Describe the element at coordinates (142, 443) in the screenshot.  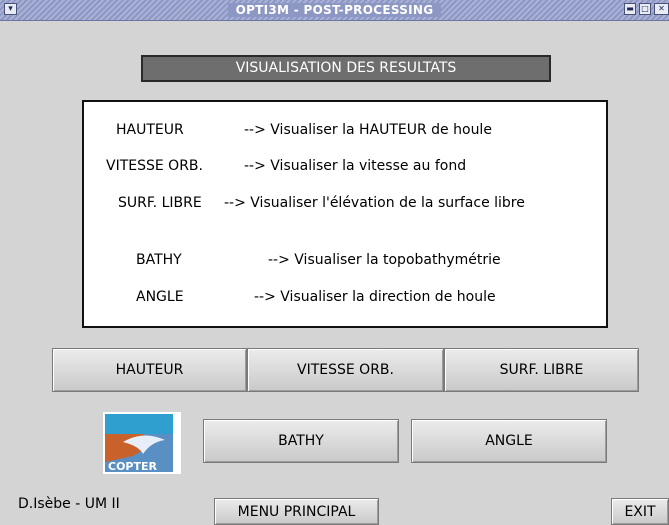
I see `copter-logo: COPTER` at that location.